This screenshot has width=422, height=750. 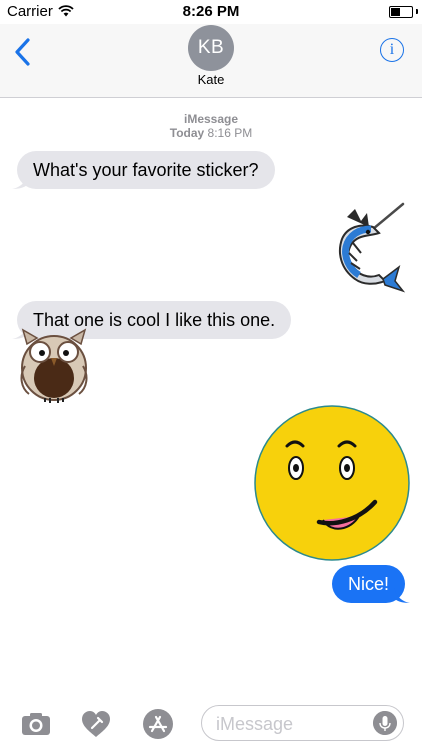 What do you see at coordinates (385, 723) in the screenshot?
I see `microphone-icon` at bounding box center [385, 723].